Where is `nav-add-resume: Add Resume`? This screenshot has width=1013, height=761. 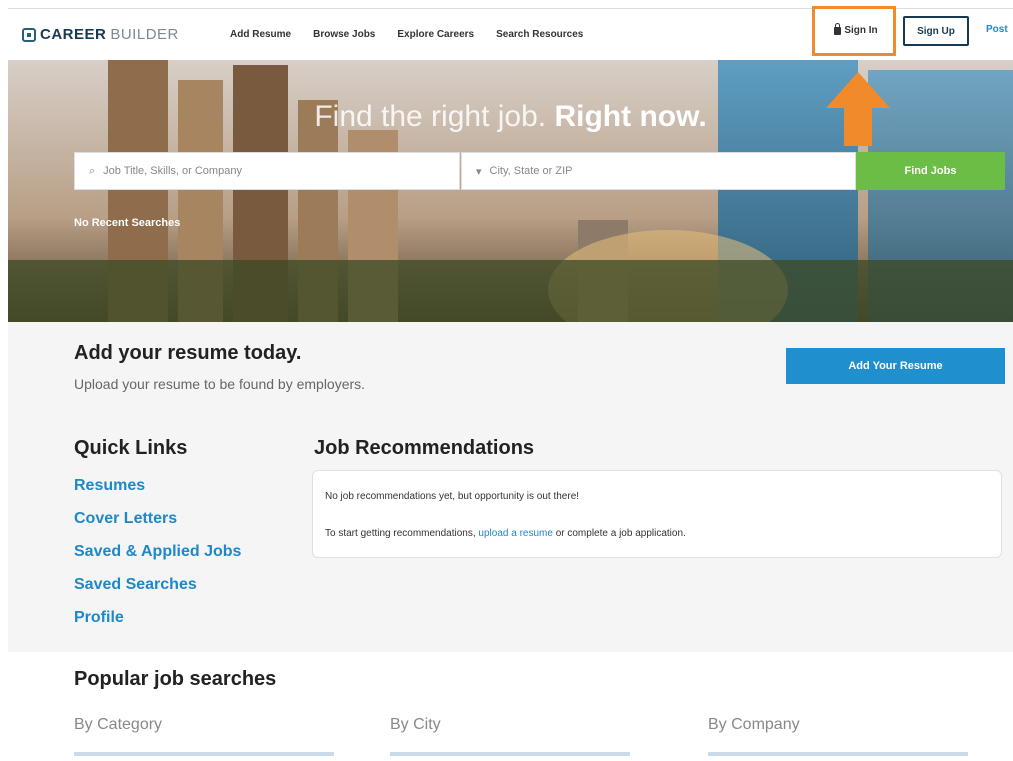
nav-add-resume: Add Resume is located at coordinates (260, 34).